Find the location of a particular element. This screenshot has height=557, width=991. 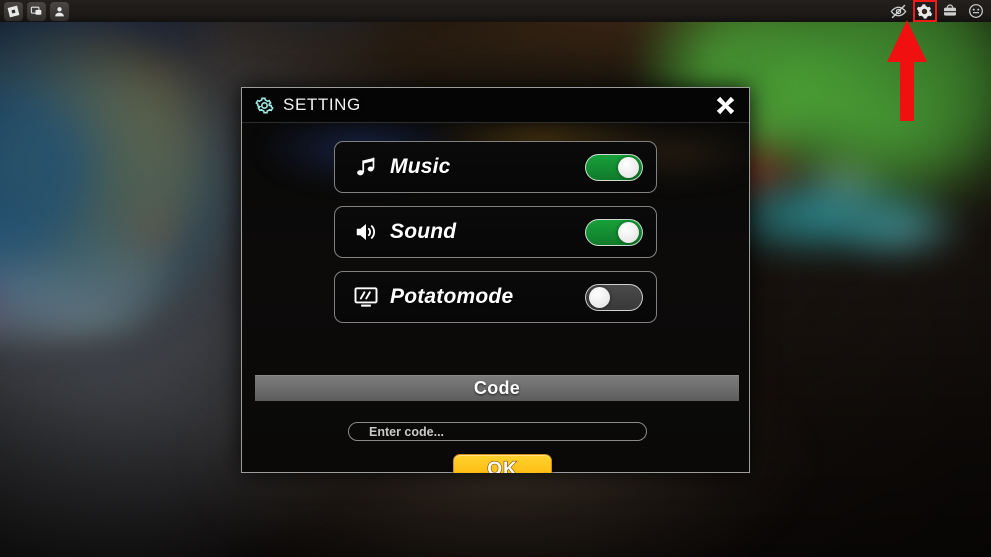

chat-icon is located at coordinates (36, 11).